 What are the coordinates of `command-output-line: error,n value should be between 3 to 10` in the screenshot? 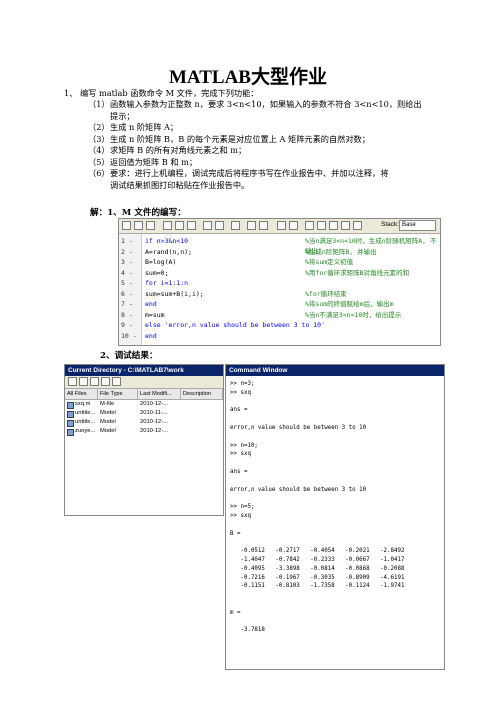 It's located at (298, 428).